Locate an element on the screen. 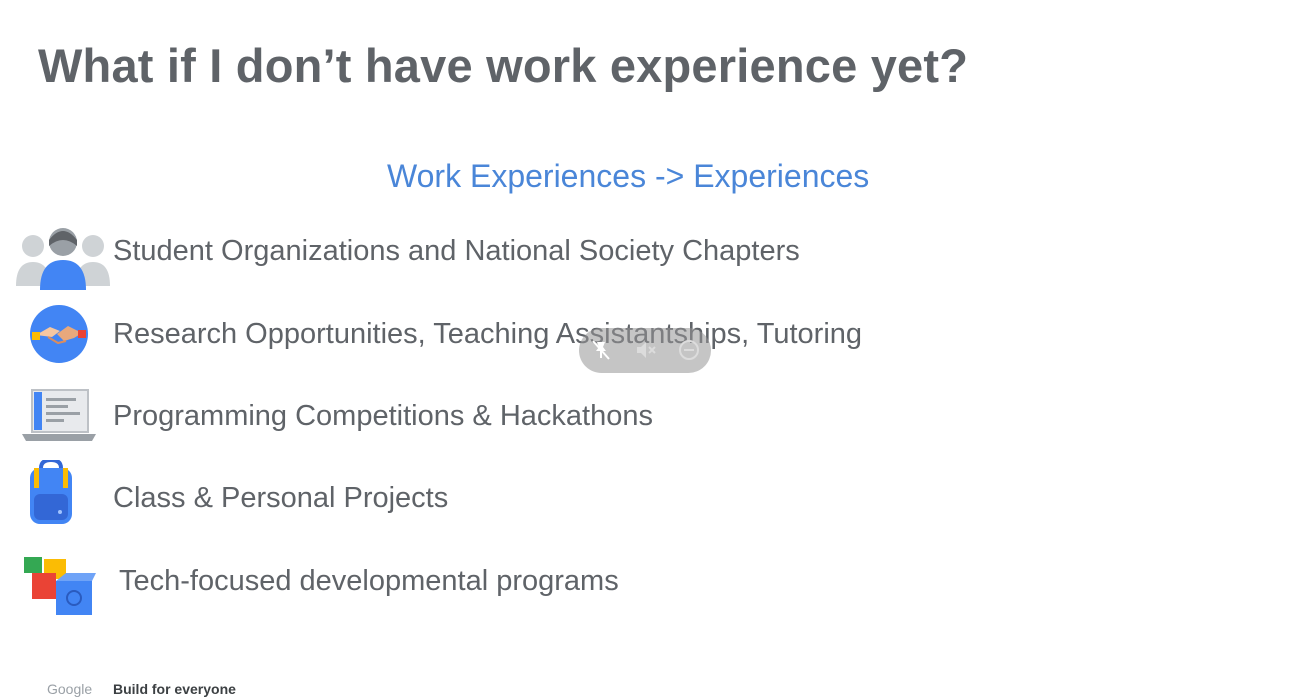 The height and width of the screenshot is (697, 1289). laptop-icon is located at coordinates (59, 415).